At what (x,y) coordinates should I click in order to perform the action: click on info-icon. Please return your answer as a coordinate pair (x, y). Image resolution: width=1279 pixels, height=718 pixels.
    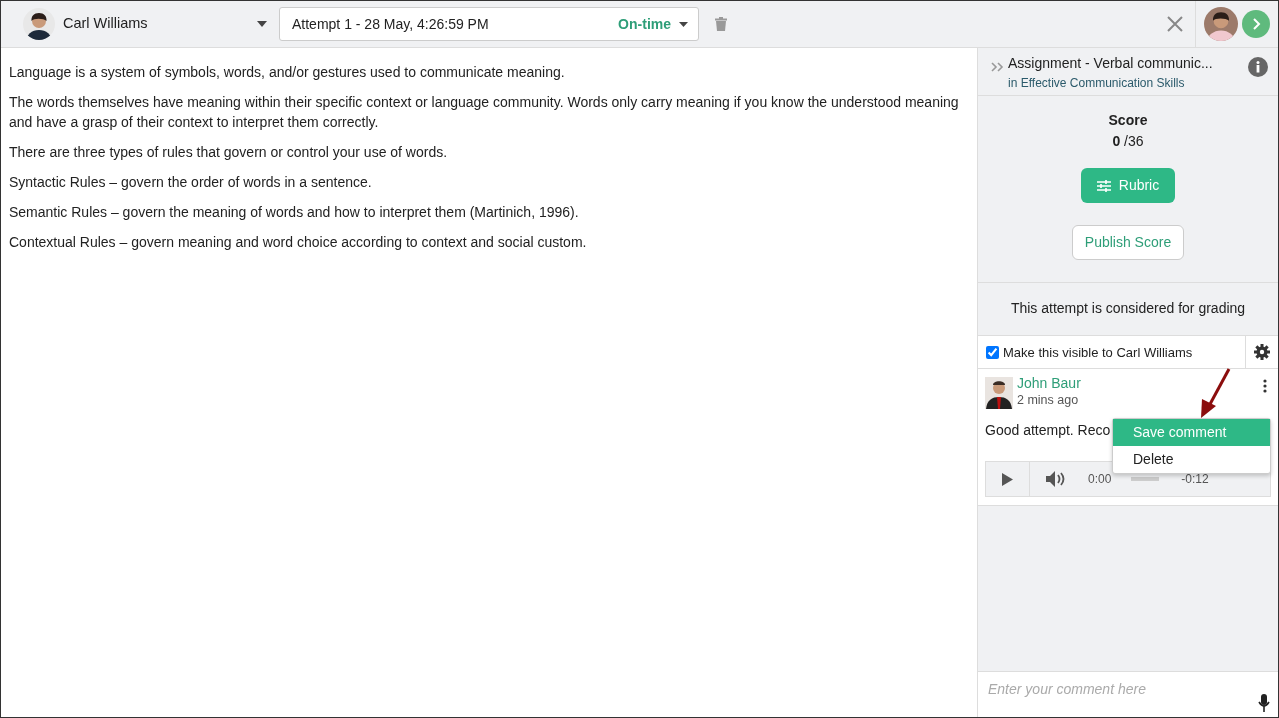
    Looking at the image, I should click on (1258, 67).